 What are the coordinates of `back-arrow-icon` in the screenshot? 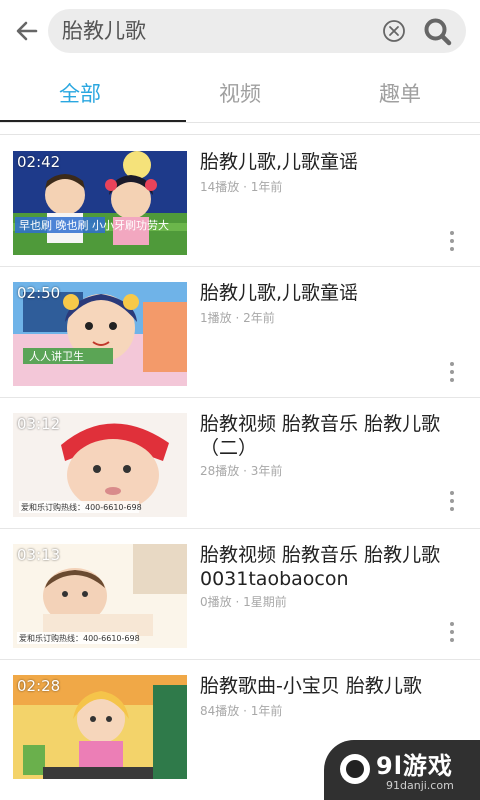 It's located at (27, 31).